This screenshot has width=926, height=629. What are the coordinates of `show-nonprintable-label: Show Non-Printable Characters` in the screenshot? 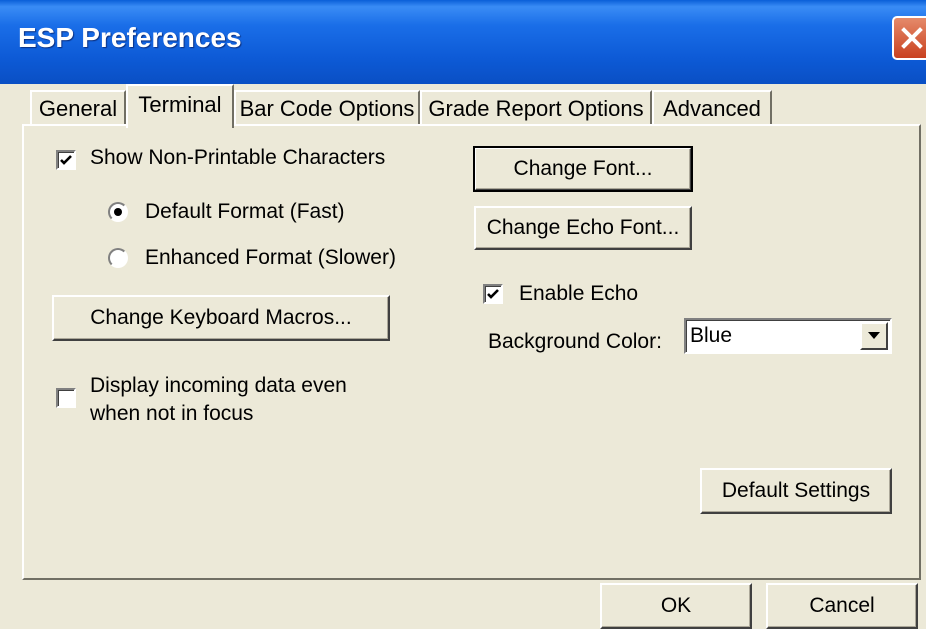 It's located at (237, 158).